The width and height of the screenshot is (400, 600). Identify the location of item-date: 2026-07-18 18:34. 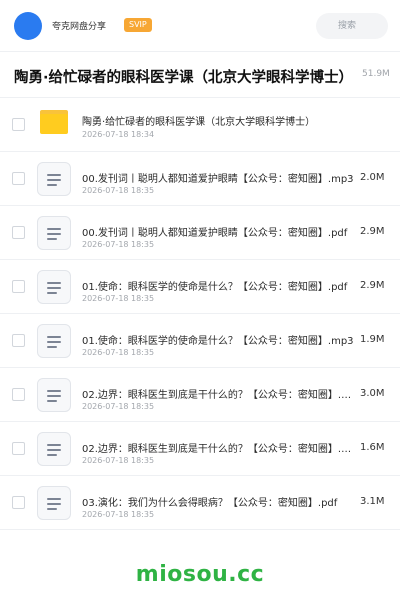
(118, 134).